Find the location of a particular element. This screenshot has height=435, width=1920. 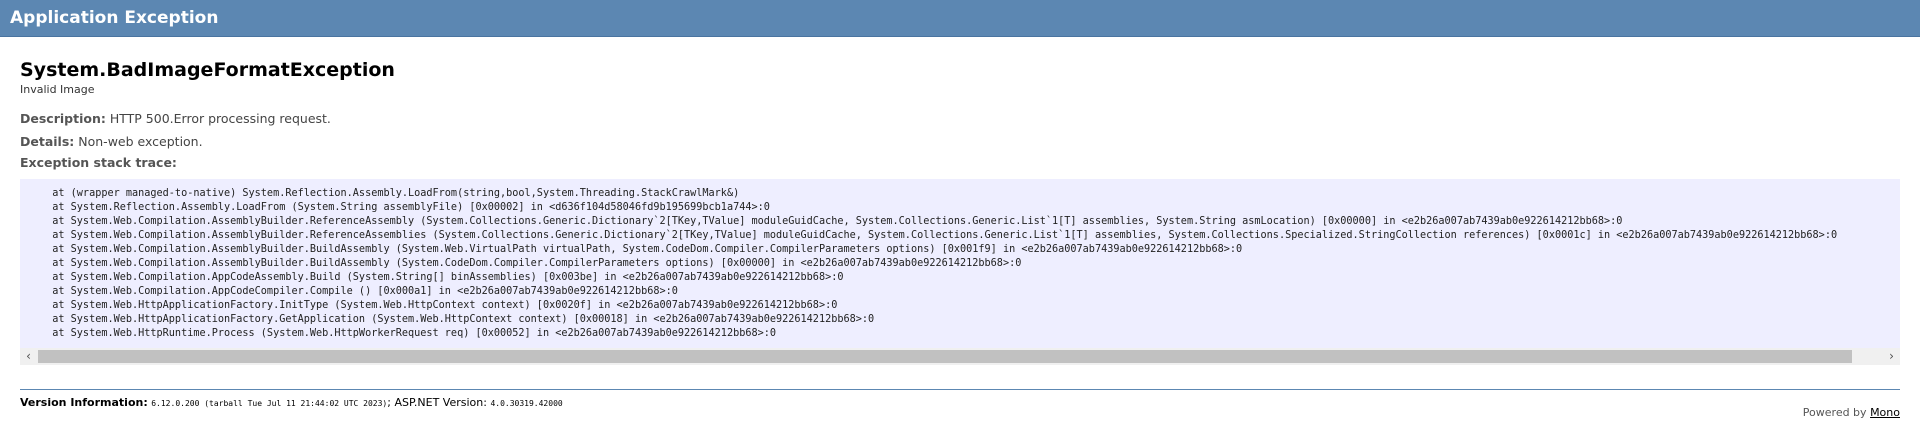

scroll-left-icon: ‹ is located at coordinates (28, 356).